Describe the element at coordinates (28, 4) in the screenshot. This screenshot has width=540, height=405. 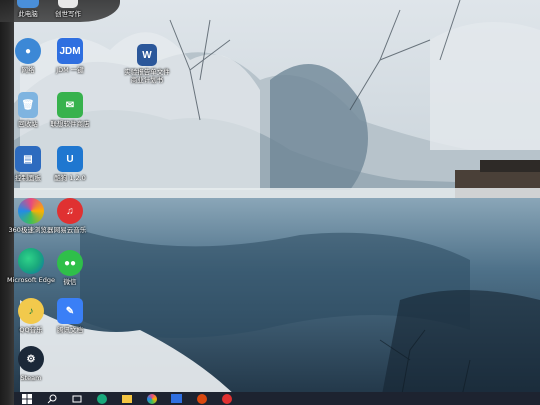
I see `computer-icon` at that location.